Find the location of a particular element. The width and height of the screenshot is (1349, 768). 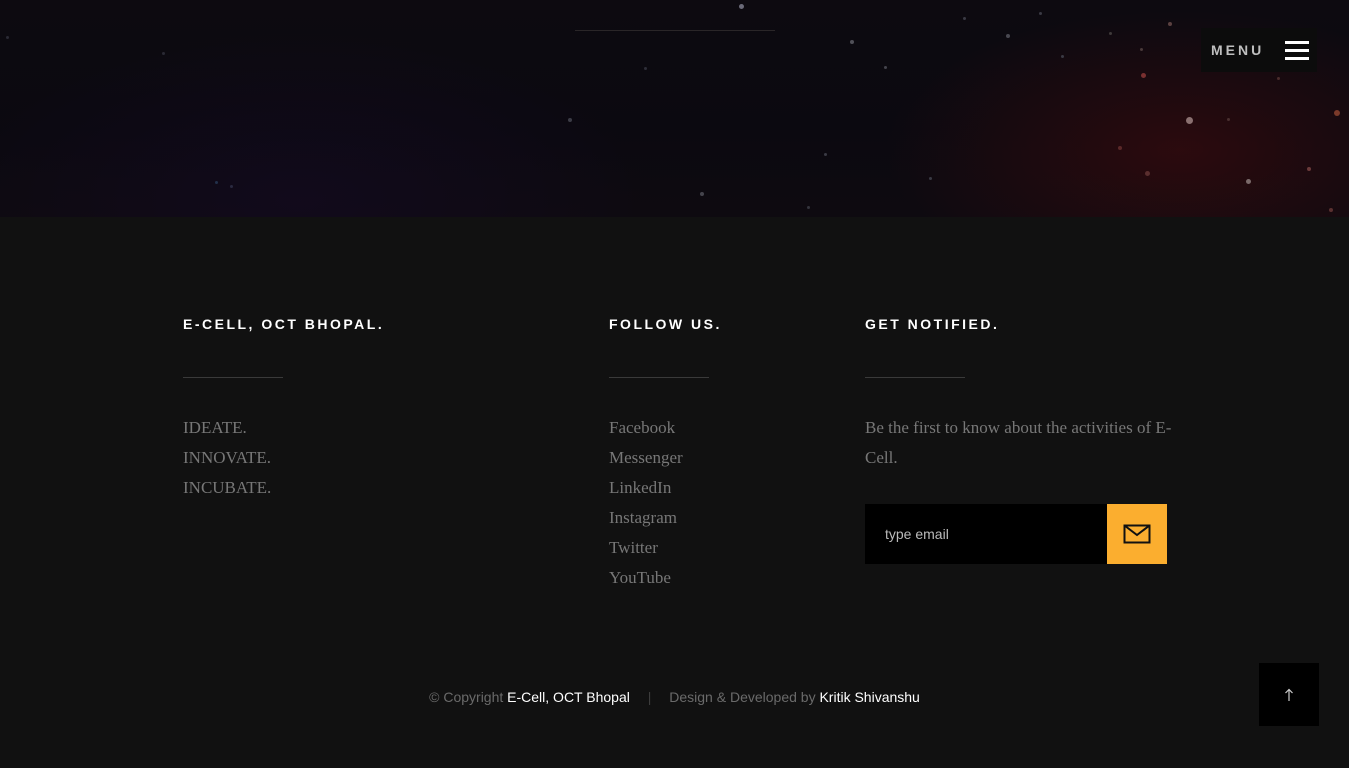

menu-label: MENU is located at coordinates (1238, 50).